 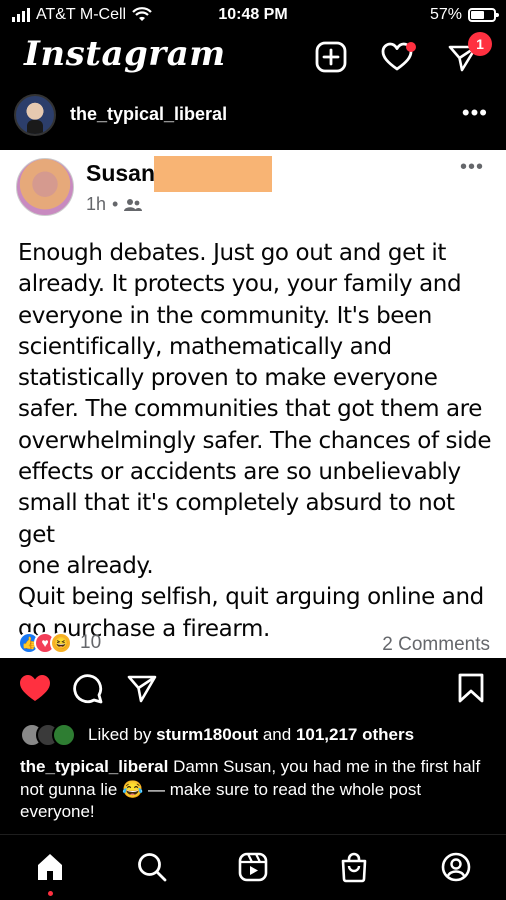 I want to click on search-icon, so click(x=152, y=867).